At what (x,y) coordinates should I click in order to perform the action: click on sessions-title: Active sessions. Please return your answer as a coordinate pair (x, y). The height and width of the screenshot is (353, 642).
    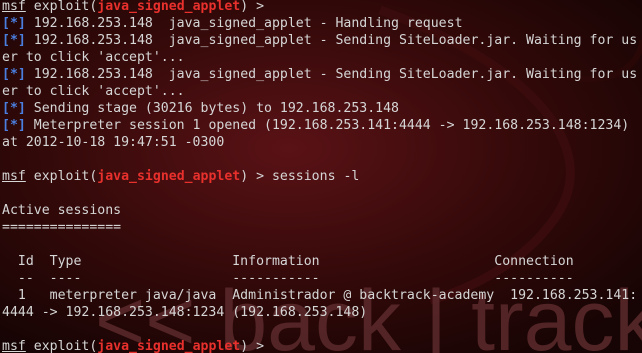
    Looking at the image, I should click on (62, 210).